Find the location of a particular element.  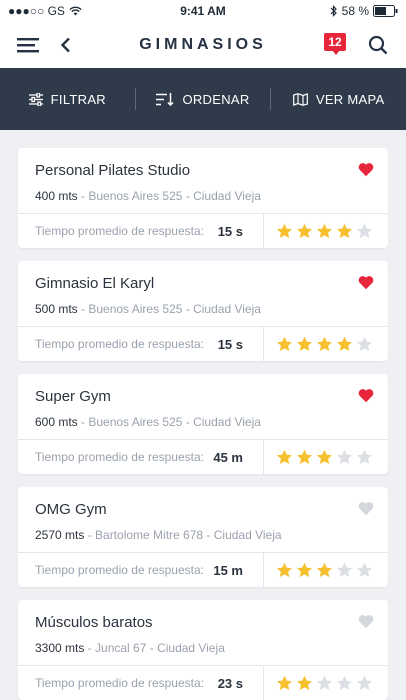

gym-name: OMG Gym is located at coordinates (71, 509).